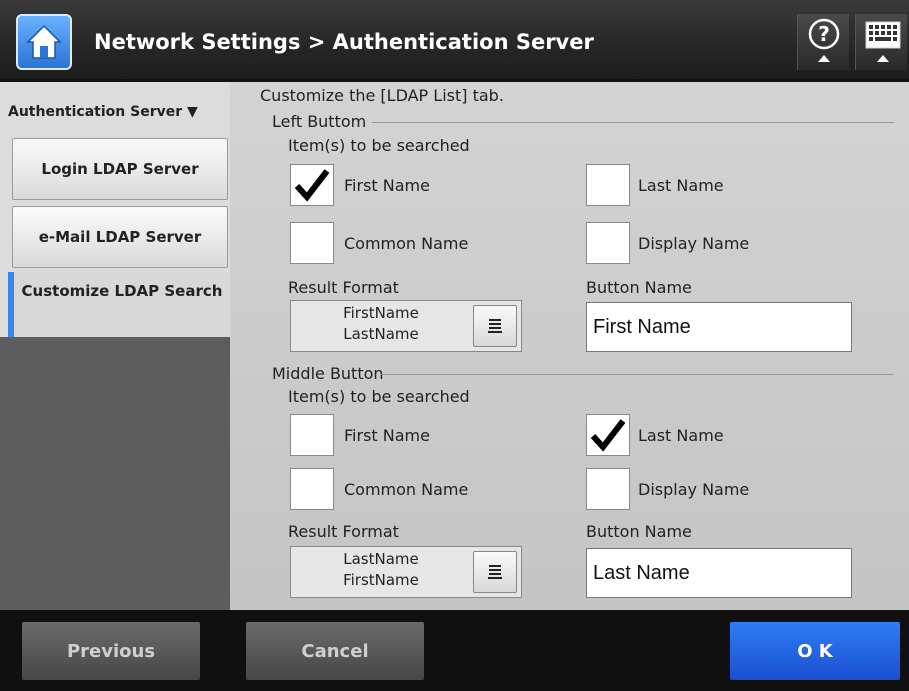 Image resolution: width=909 pixels, height=691 pixels. What do you see at coordinates (312, 489) in the screenshot?
I see `middle-common-name-checkbox` at bounding box center [312, 489].